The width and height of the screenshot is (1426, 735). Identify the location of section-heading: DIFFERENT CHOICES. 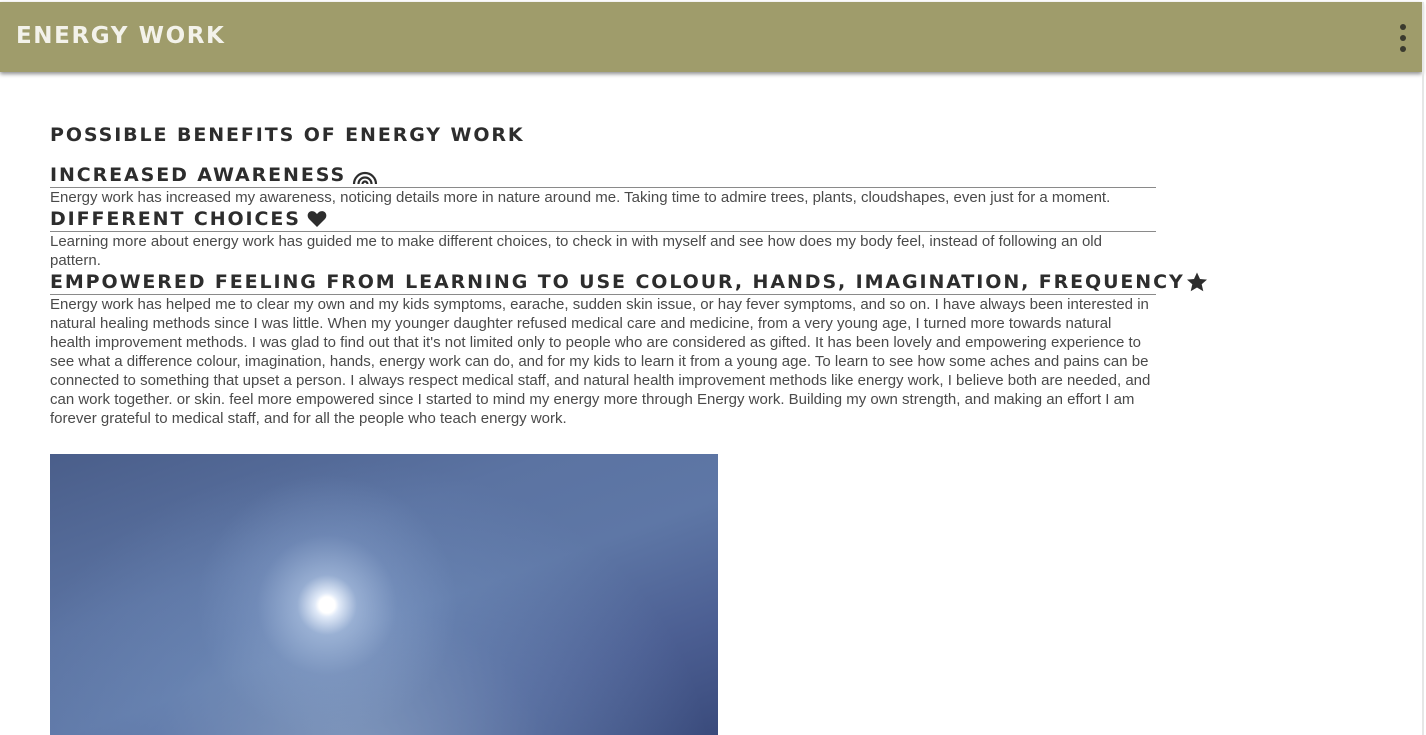
(603, 219).